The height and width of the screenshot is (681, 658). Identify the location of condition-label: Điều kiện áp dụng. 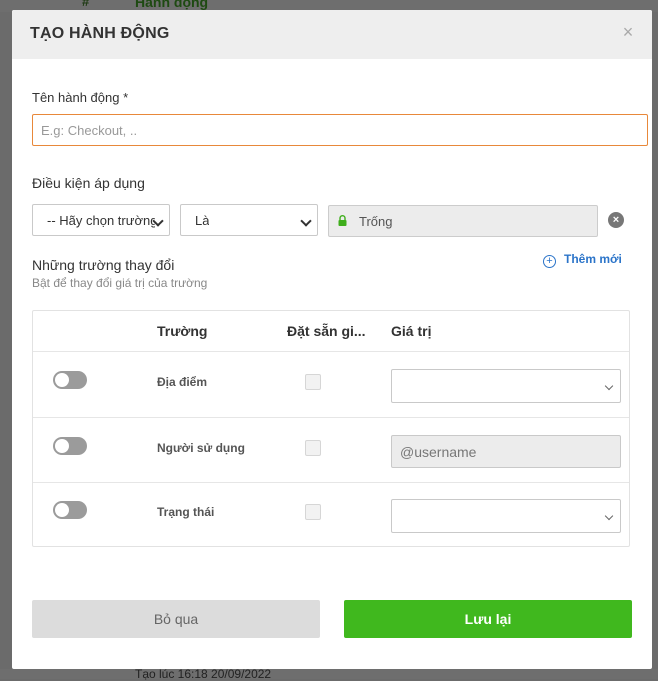
(88, 183).